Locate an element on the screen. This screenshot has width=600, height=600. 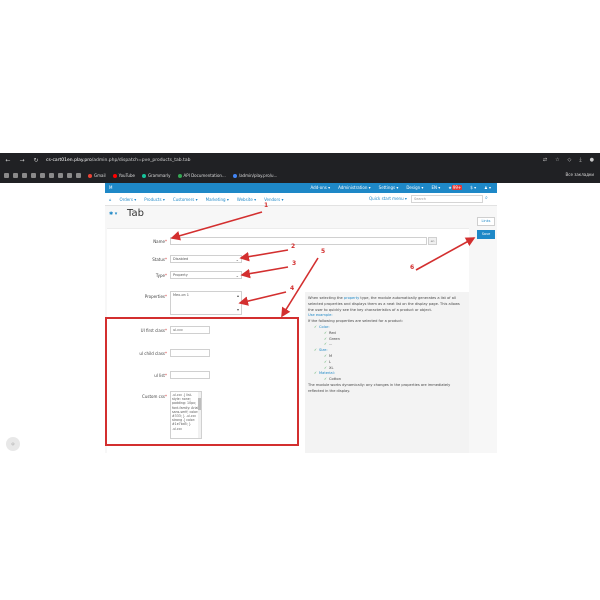
notifications: ★99+ is located at coordinates (455, 187).